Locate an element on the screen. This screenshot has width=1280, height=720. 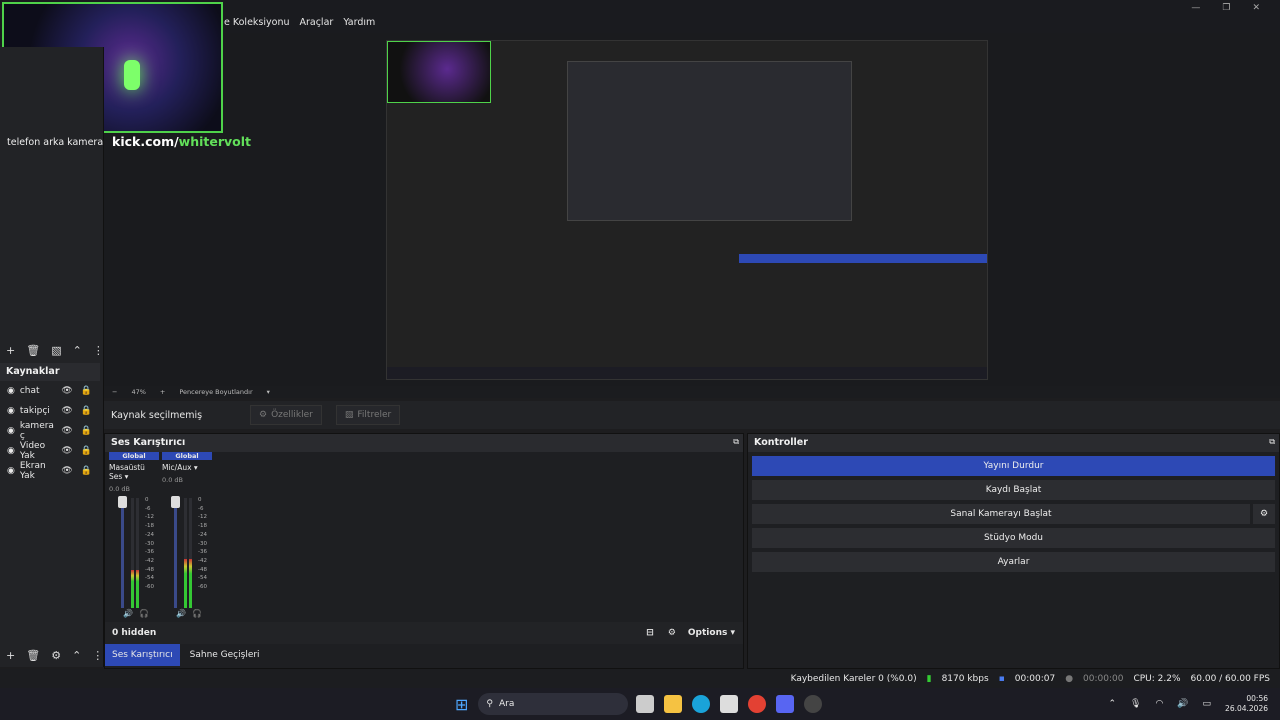
channel-name: Mic/Aux ▾ is located at coordinates (187, 467).